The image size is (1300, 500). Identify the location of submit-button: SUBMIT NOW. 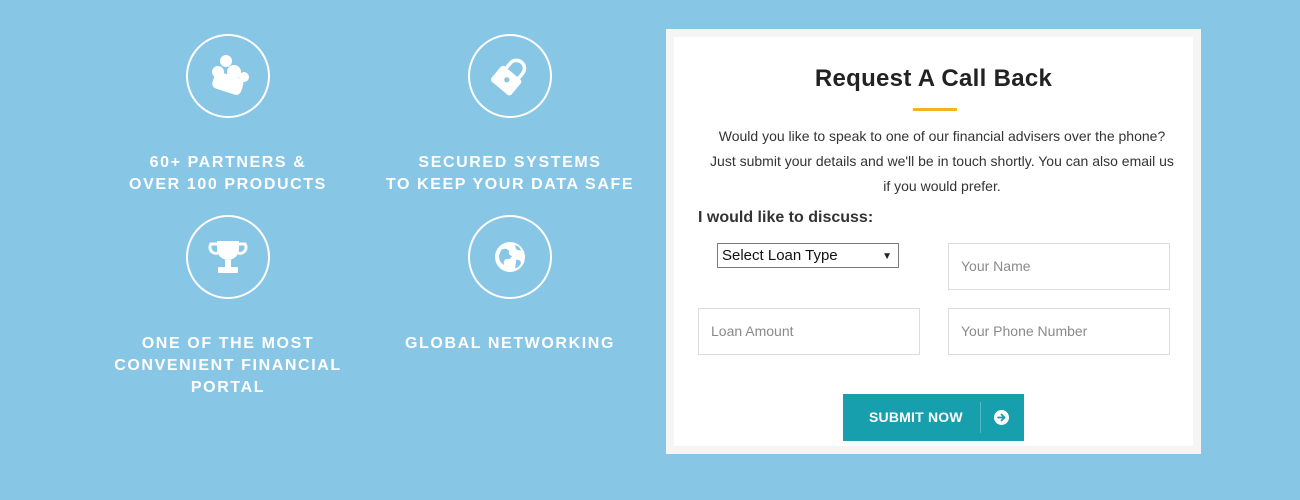
(933, 417).